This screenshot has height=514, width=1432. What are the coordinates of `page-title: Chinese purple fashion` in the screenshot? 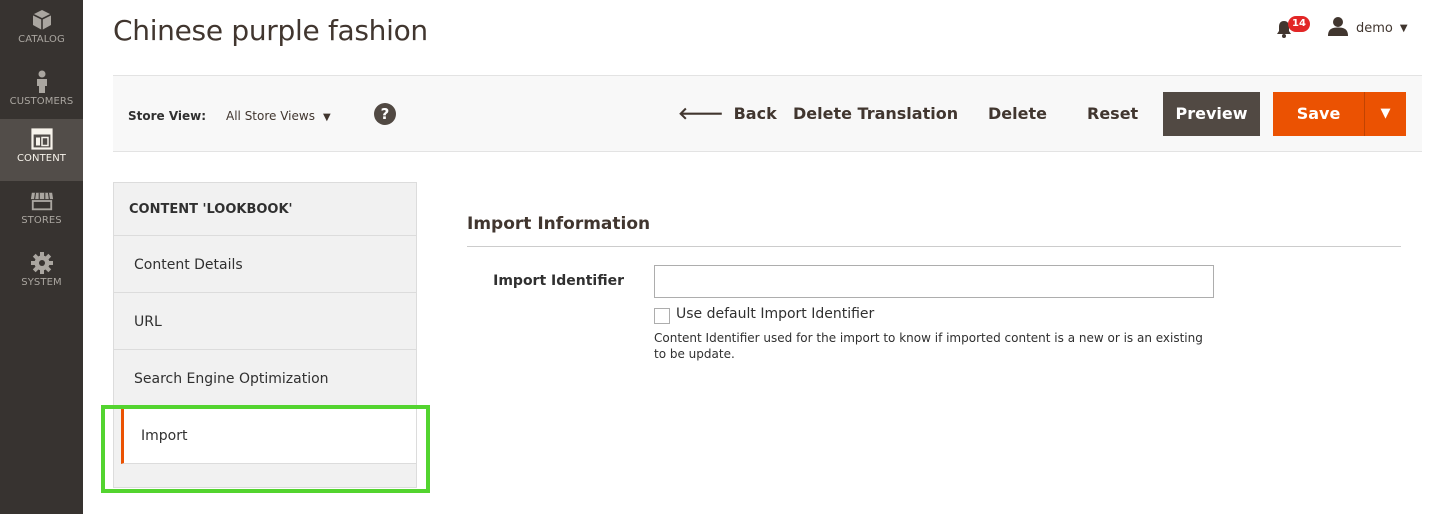 It's located at (270, 30).